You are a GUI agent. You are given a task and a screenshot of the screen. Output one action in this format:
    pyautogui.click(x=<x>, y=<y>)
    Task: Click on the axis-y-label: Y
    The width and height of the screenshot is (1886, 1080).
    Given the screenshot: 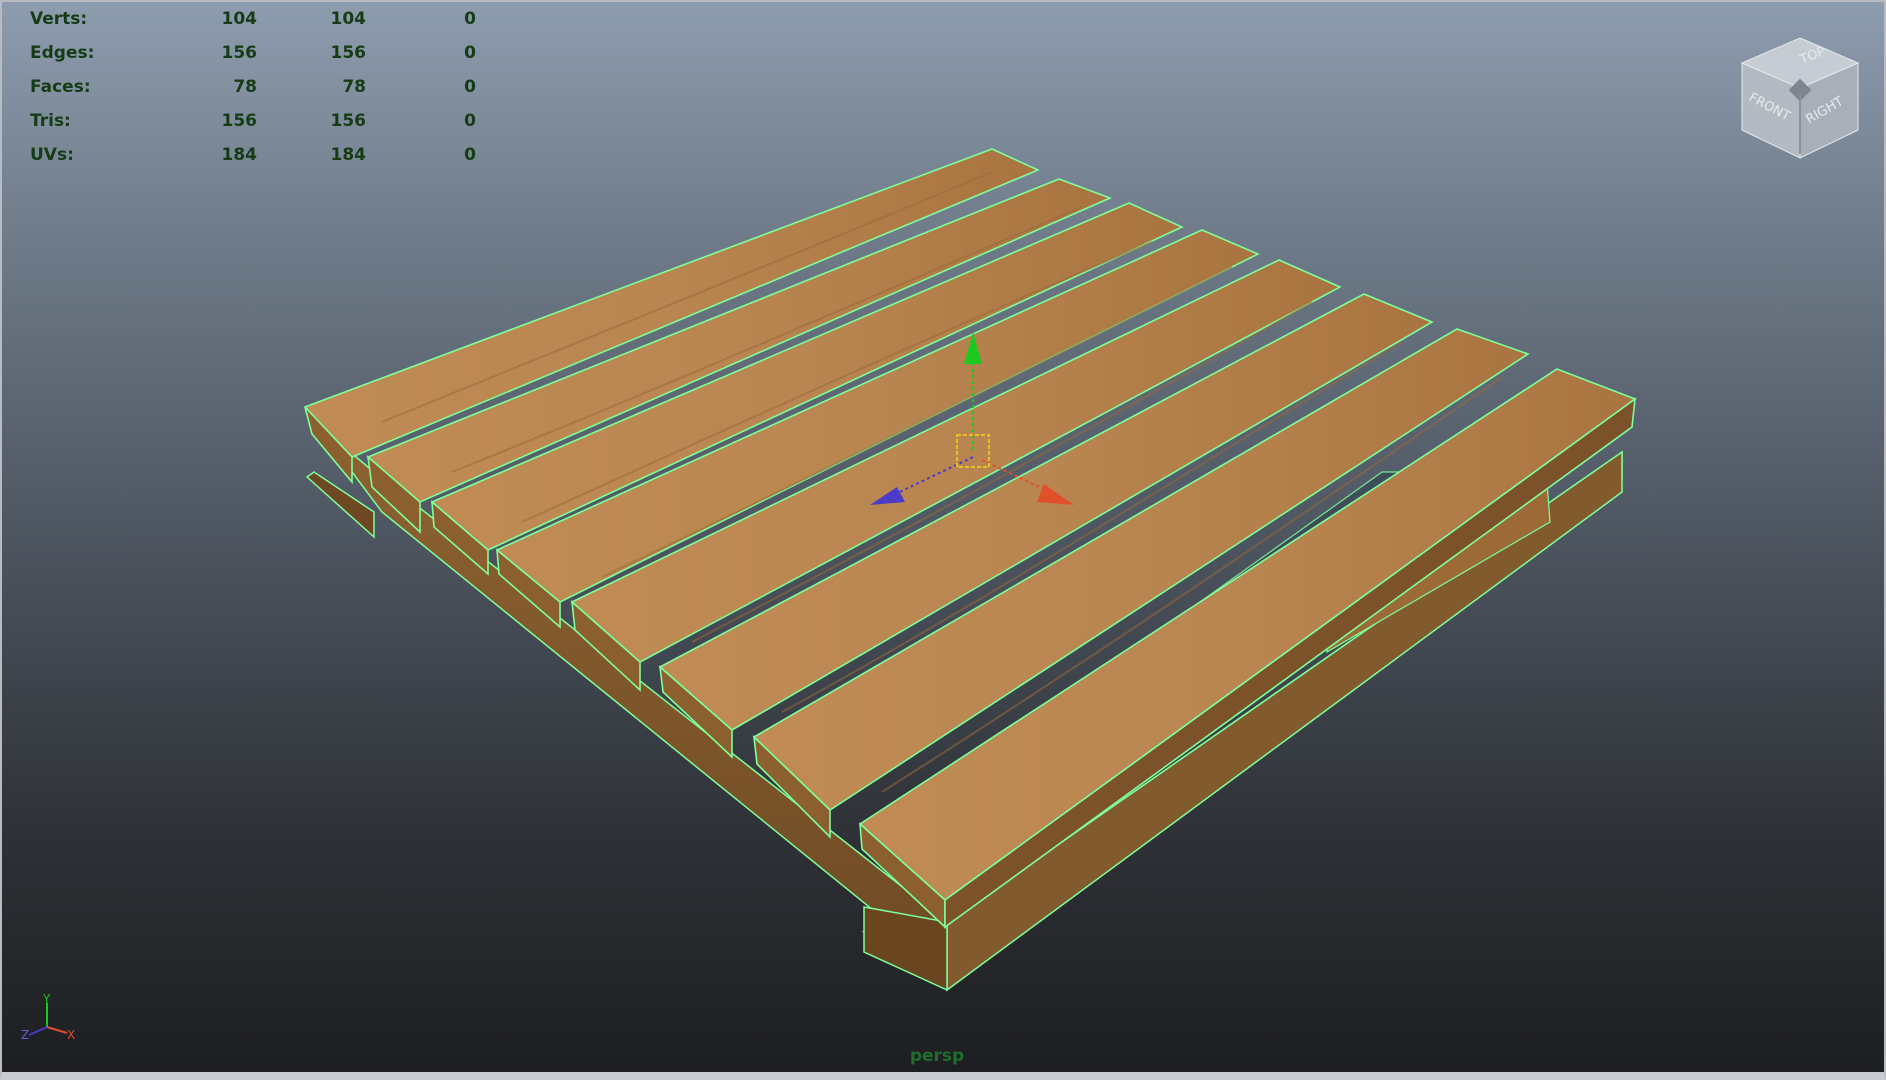 What is the action you would take?
    pyautogui.click(x=46, y=999)
    